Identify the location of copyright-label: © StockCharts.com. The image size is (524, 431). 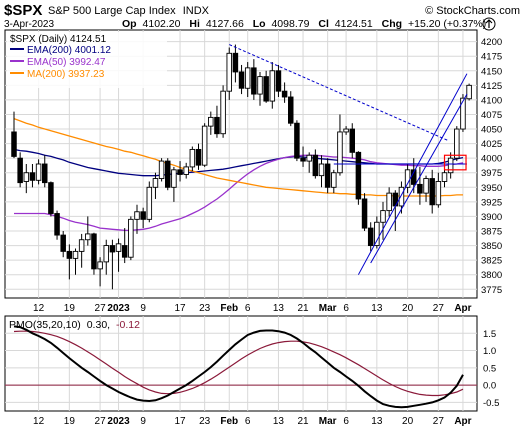
(472, 11).